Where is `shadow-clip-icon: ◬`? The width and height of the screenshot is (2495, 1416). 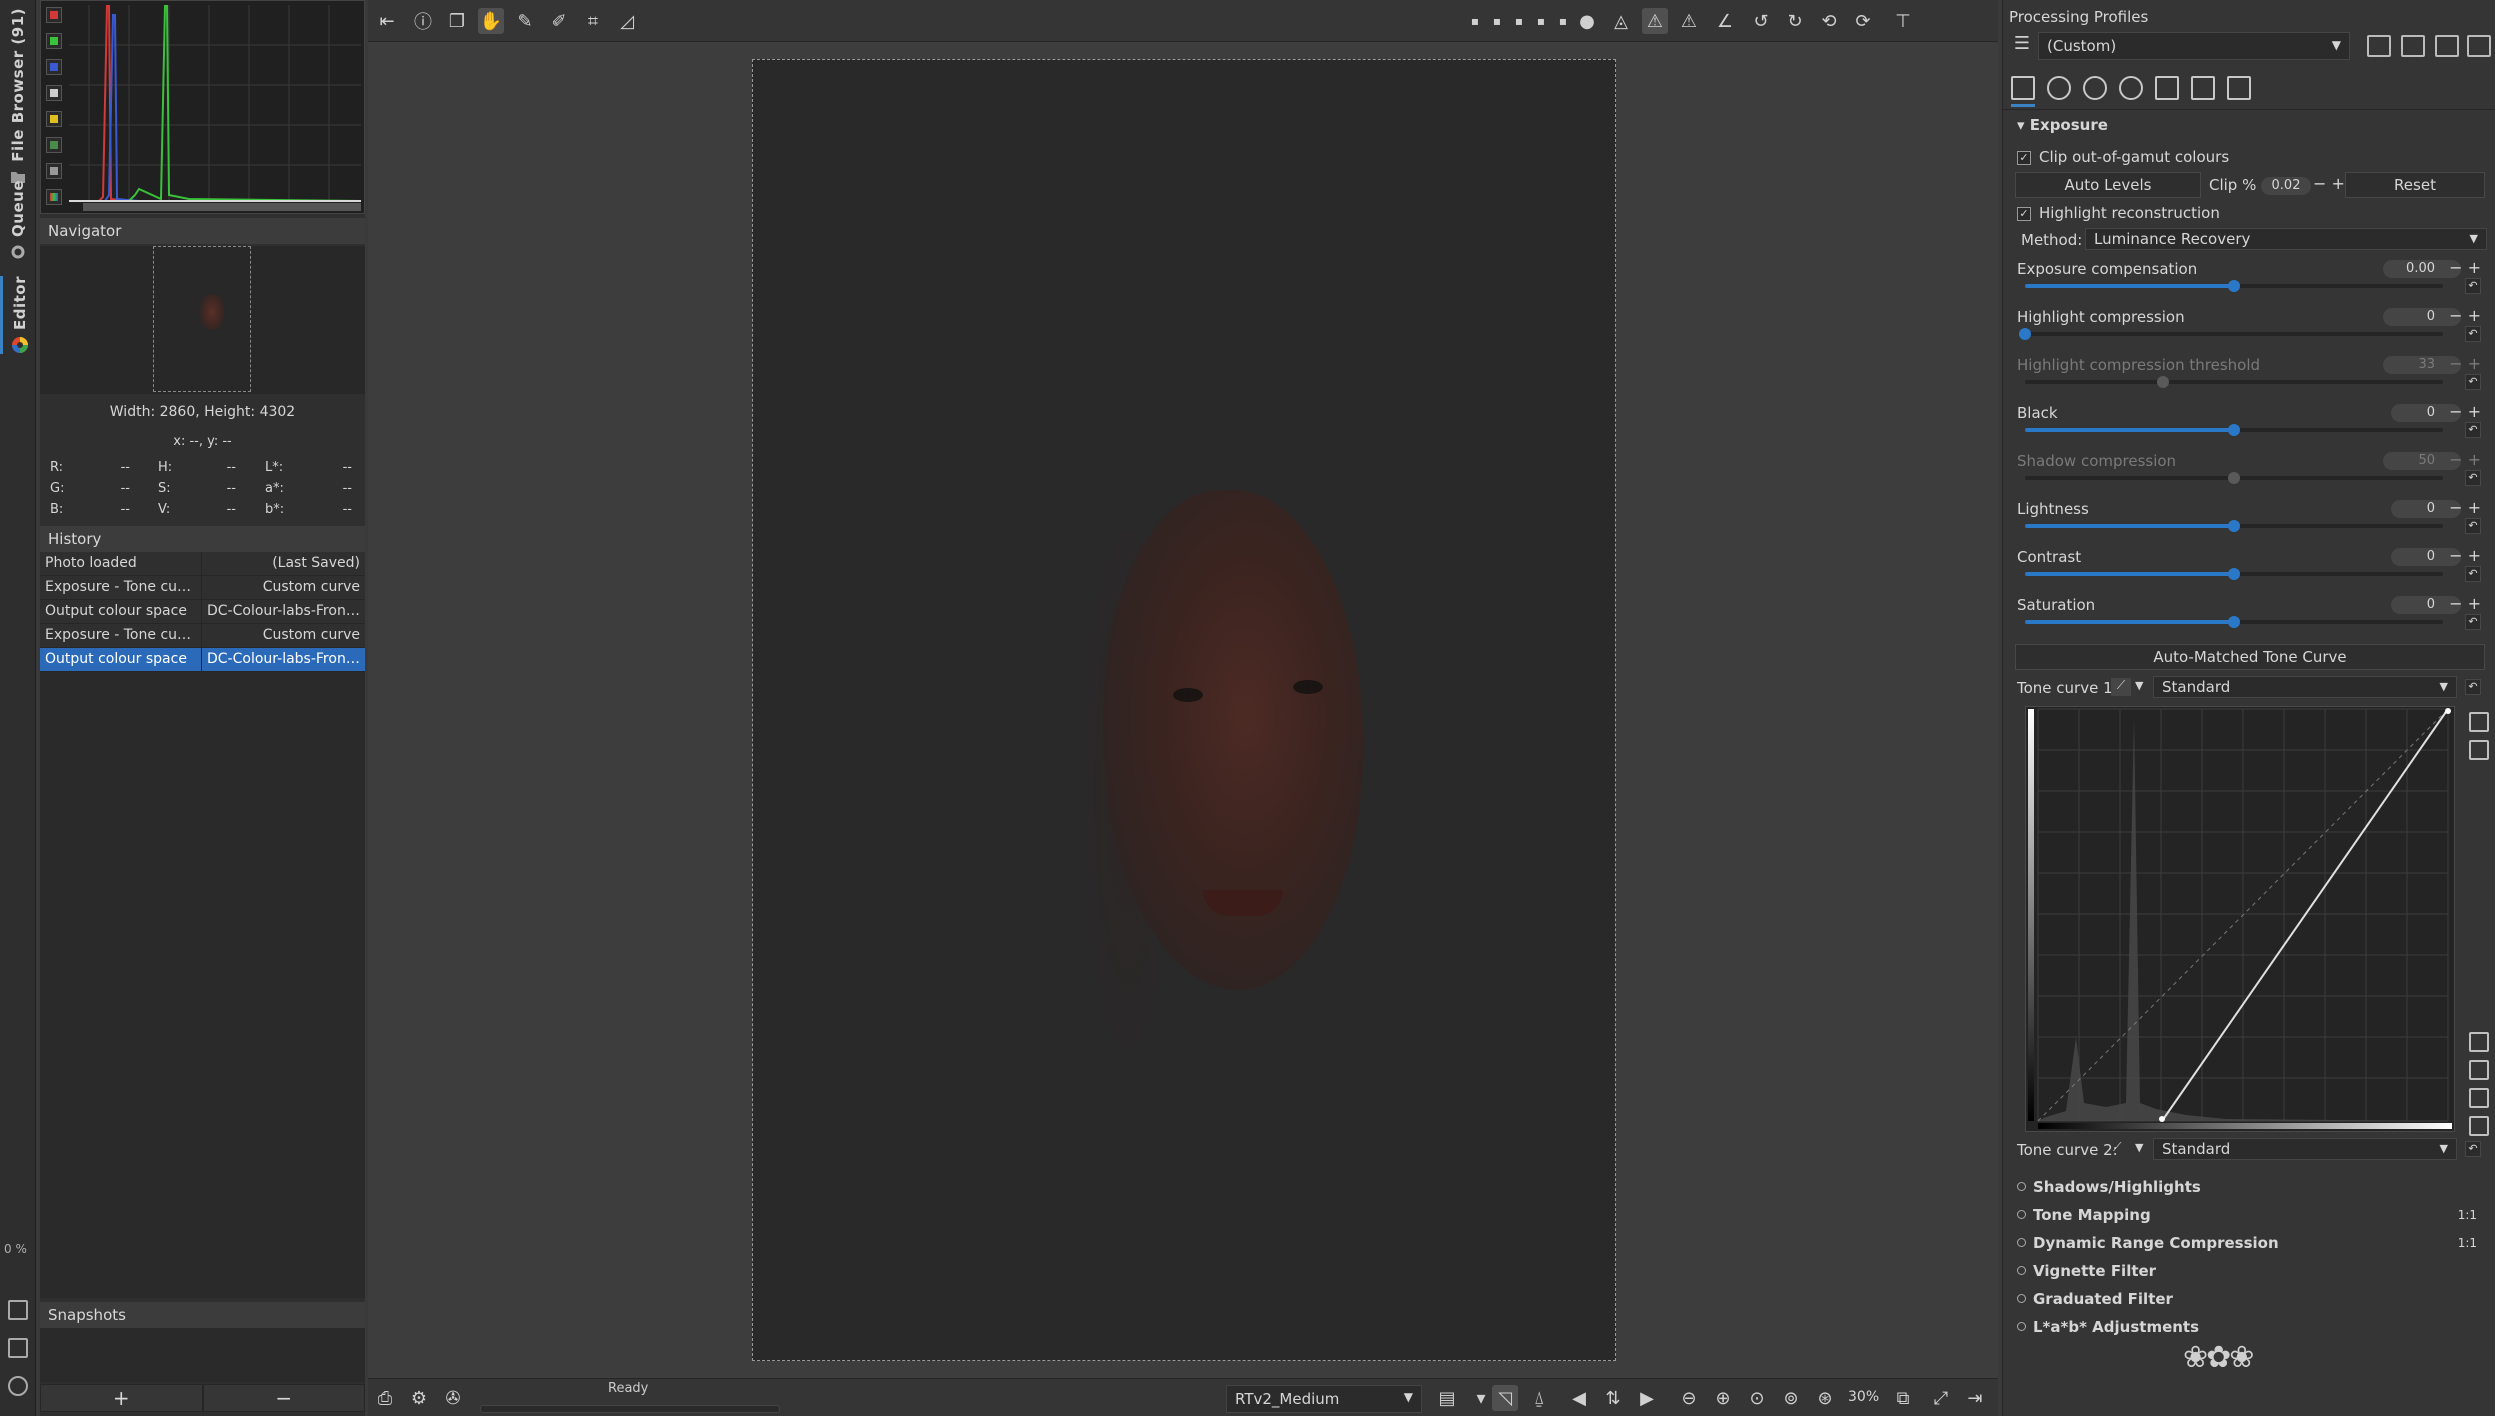 shadow-clip-icon: ◬ is located at coordinates (1621, 21).